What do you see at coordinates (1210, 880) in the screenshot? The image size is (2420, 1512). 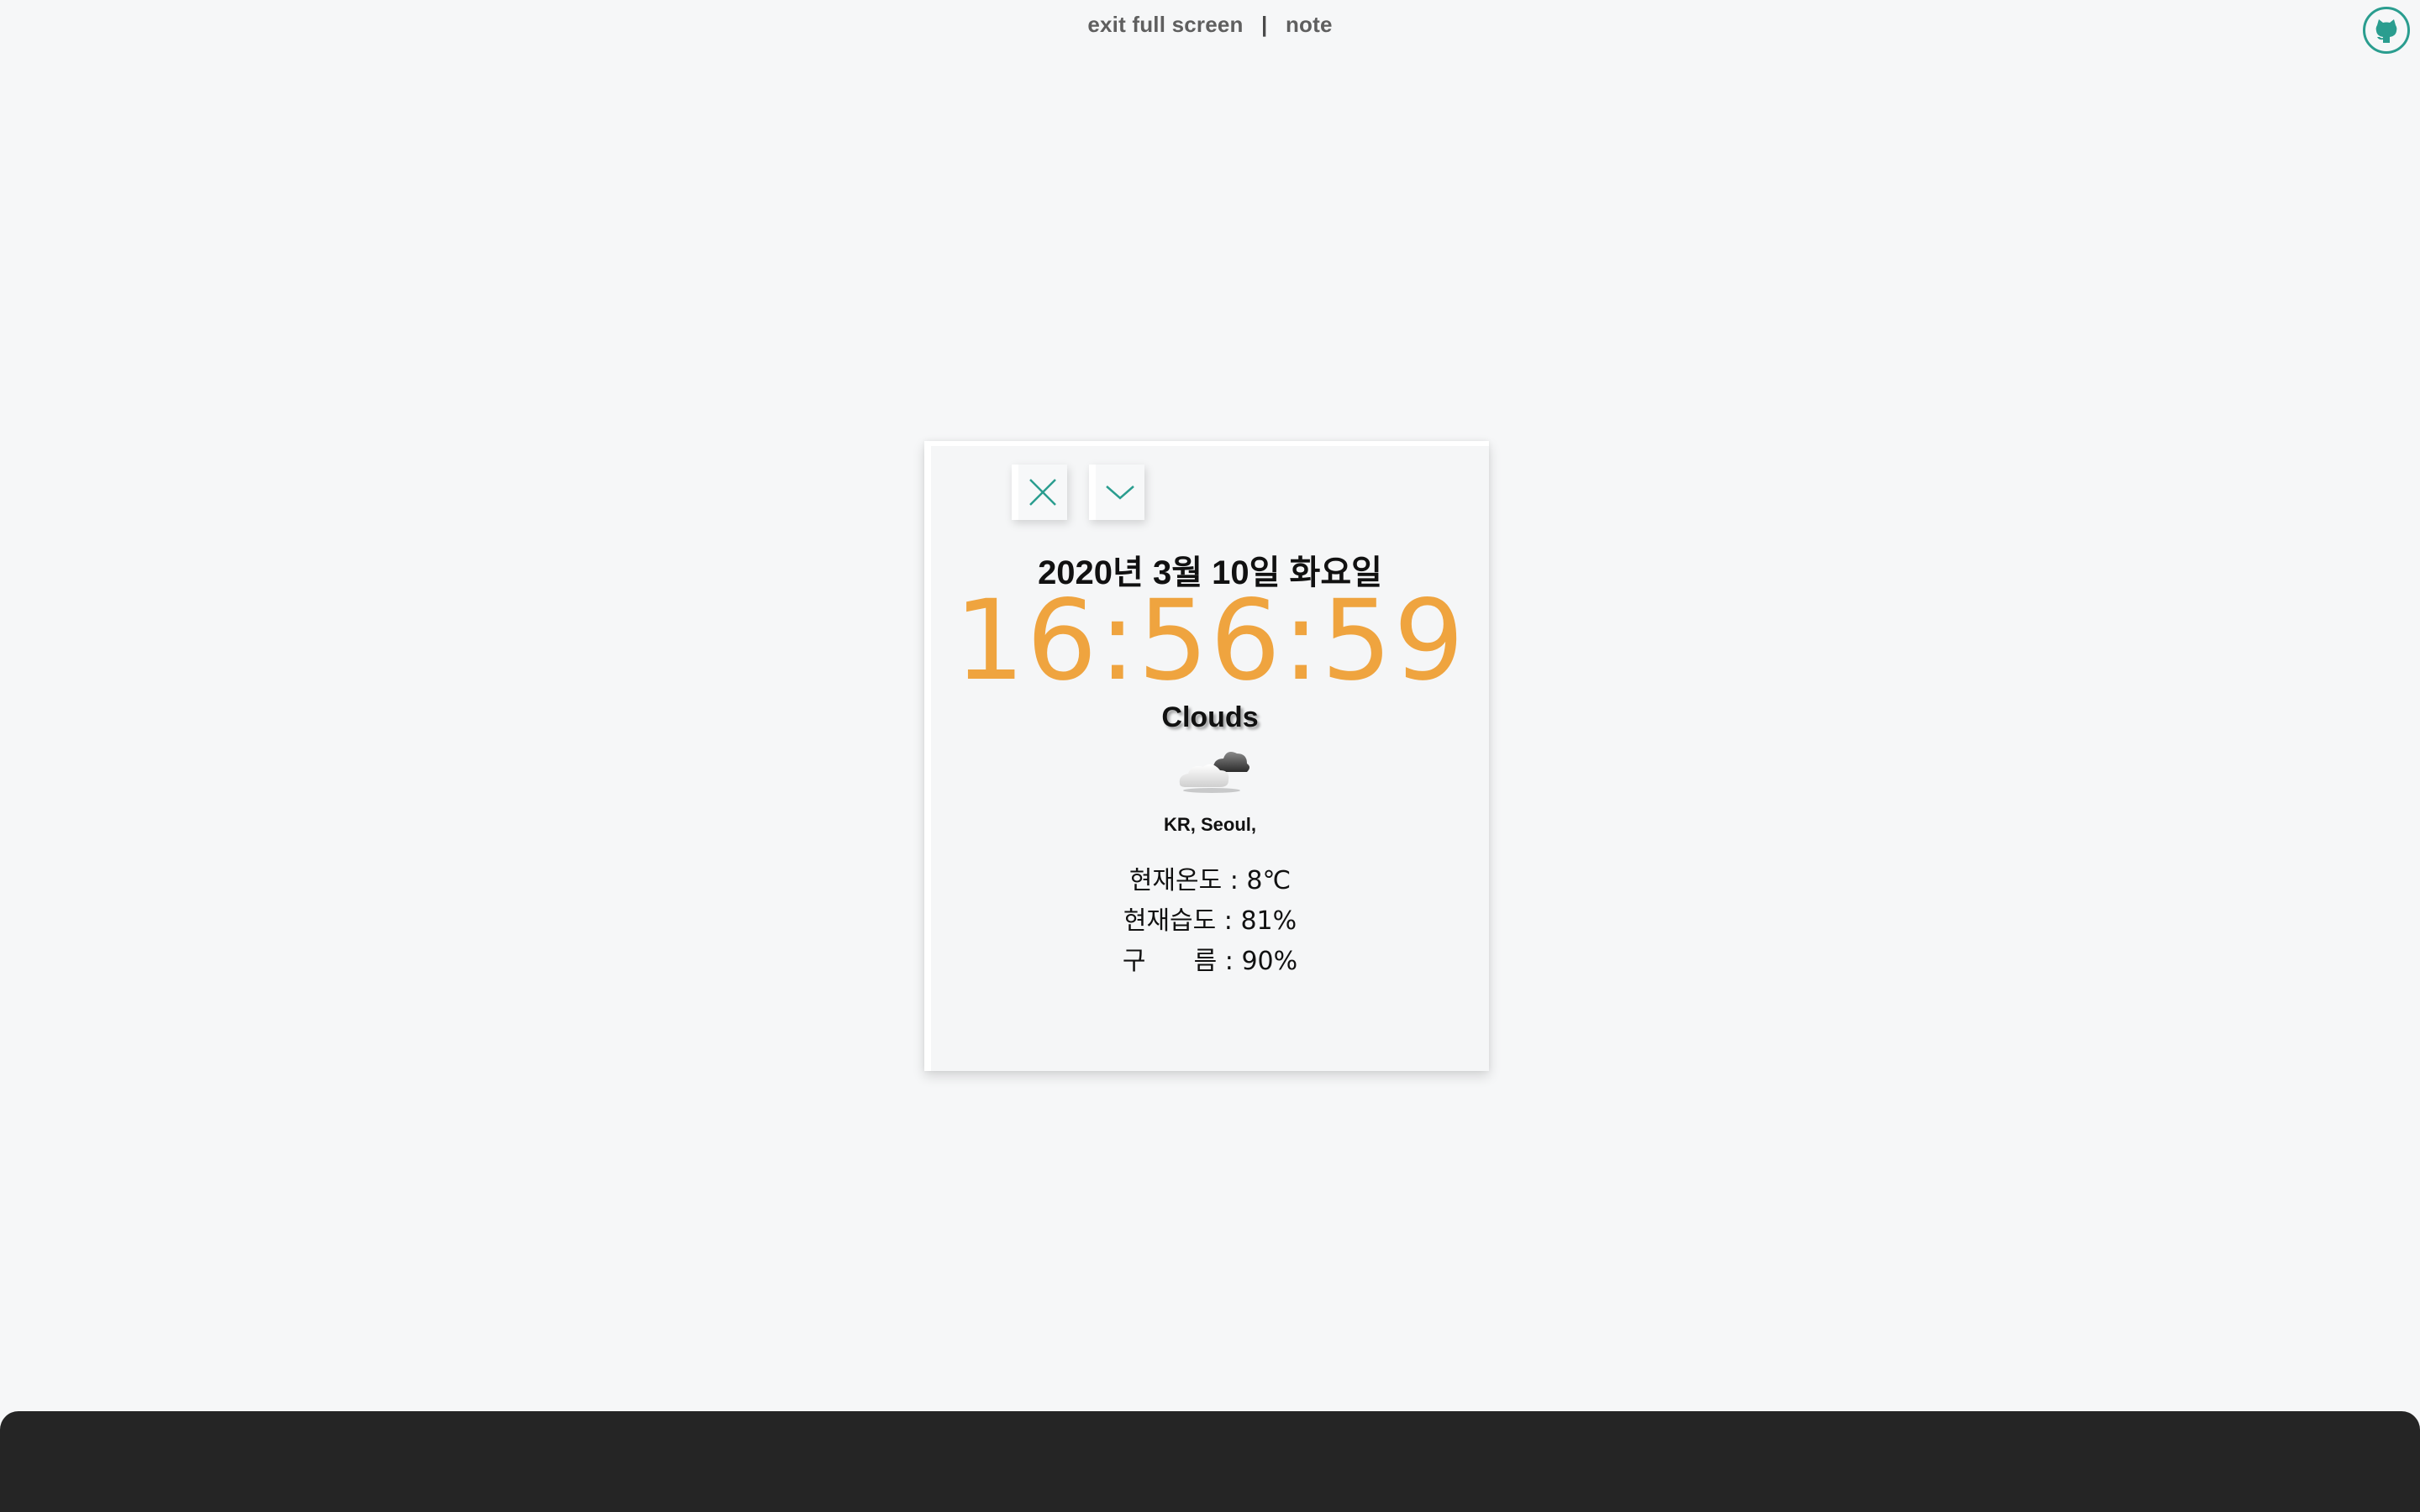 I see `temperature-row: 현재온도 : 8℃` at bounding box center [1210, 880].